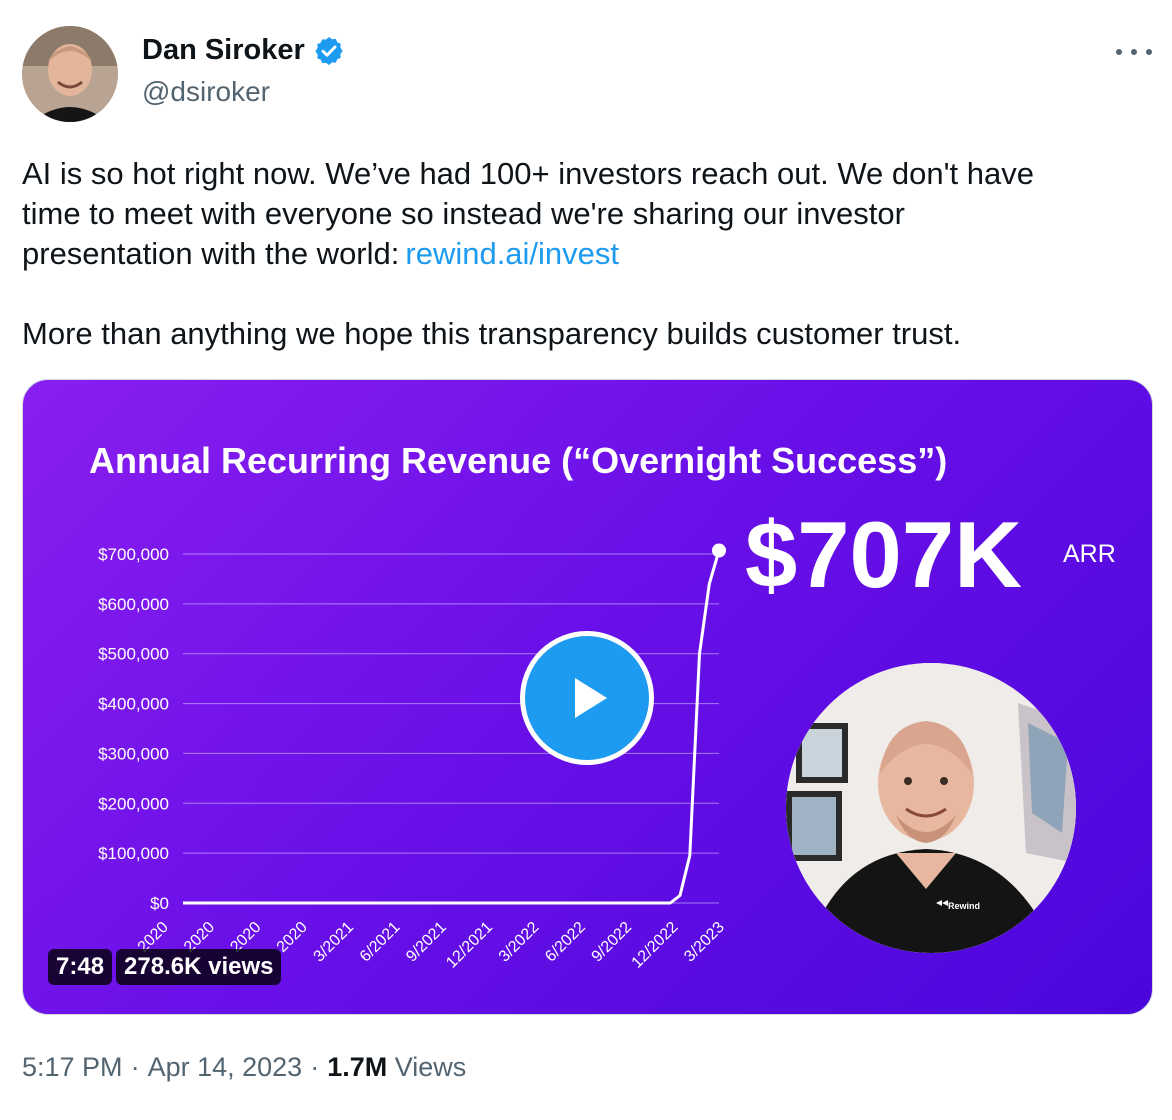 This screenshot has width=1172, height=1120. I want to click on play-button, so click(587, 698).